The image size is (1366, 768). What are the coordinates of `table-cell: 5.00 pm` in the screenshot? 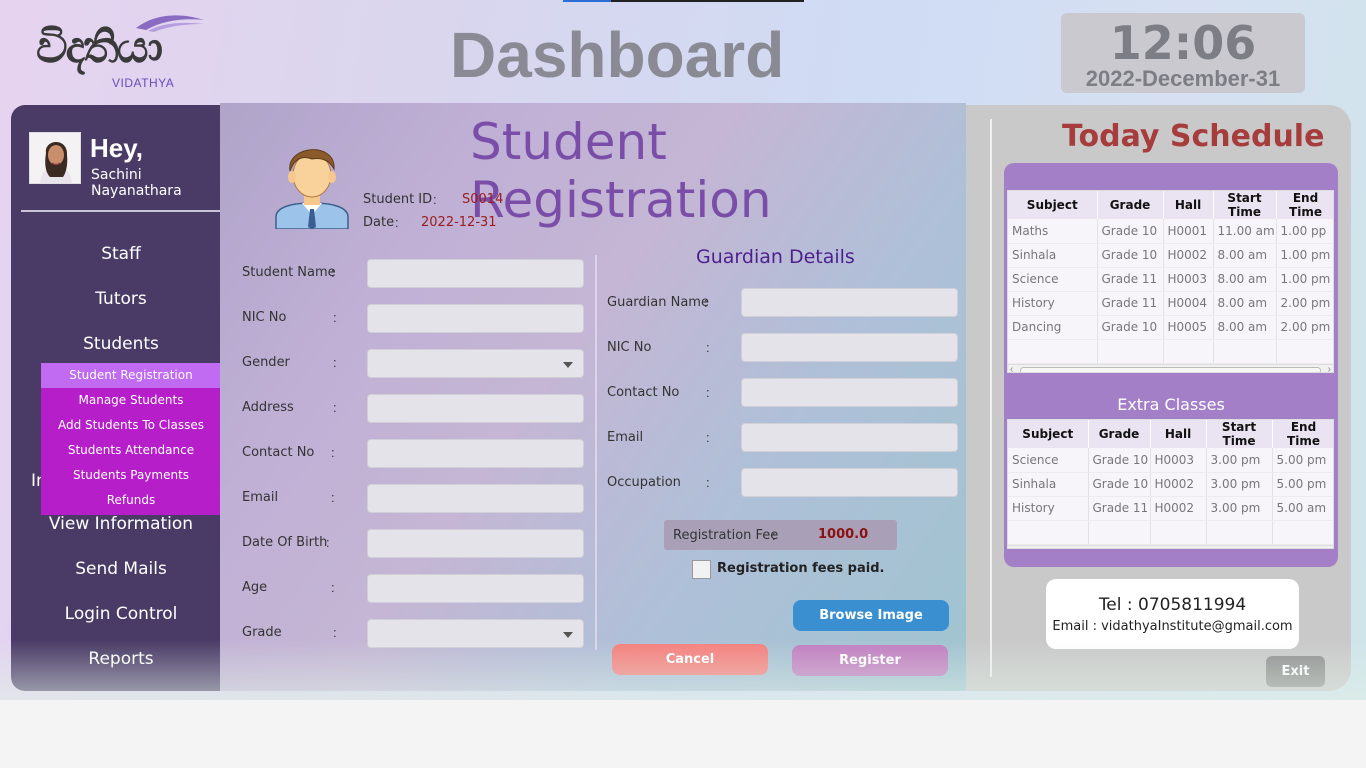 It's located at (1302, 460).